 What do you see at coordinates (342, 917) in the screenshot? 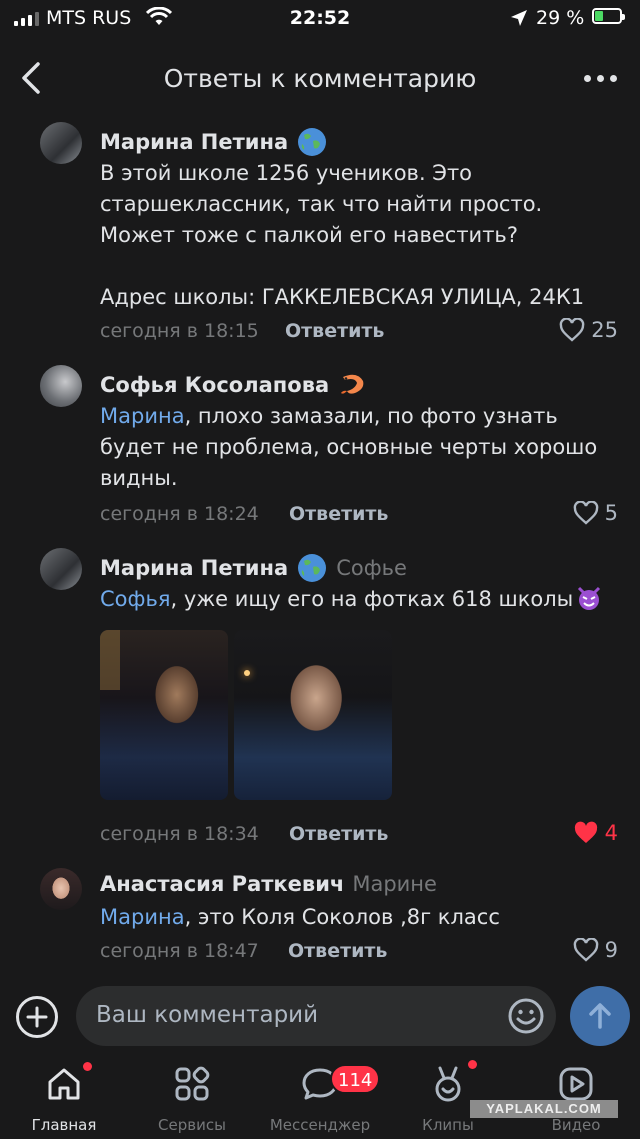
I see `comment-text: , это Коля Соколов ,8г класс` at bounding box center [342, 917].